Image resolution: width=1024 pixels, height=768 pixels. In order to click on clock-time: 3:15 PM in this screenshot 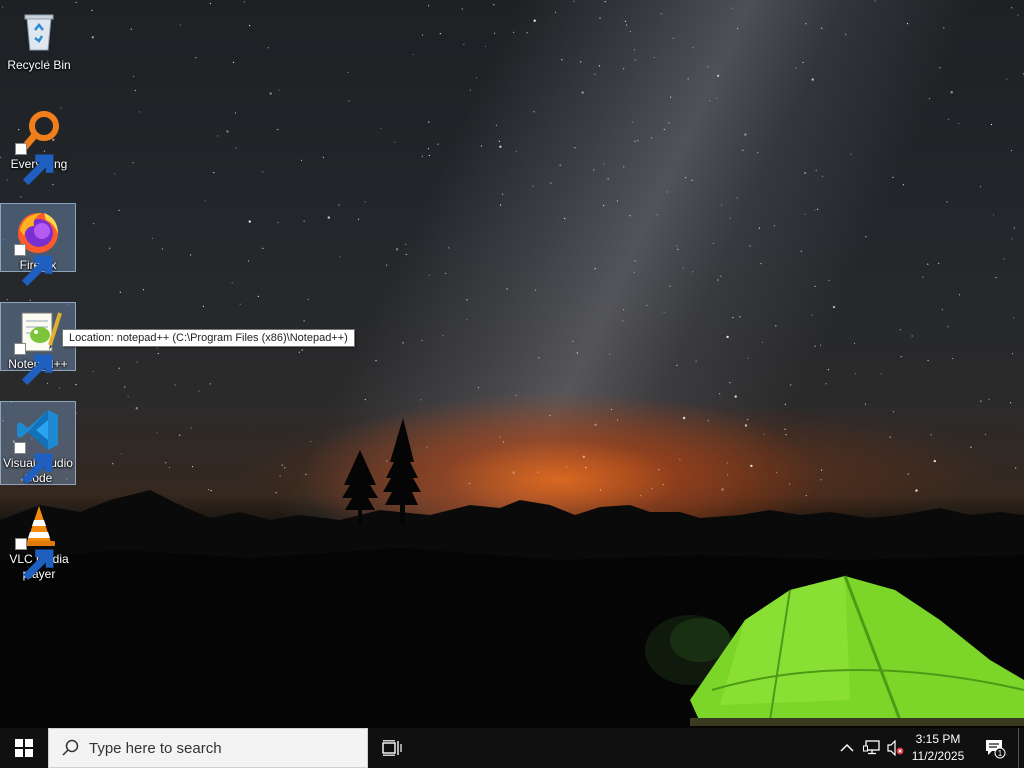, I will do `click(938, 739)`.